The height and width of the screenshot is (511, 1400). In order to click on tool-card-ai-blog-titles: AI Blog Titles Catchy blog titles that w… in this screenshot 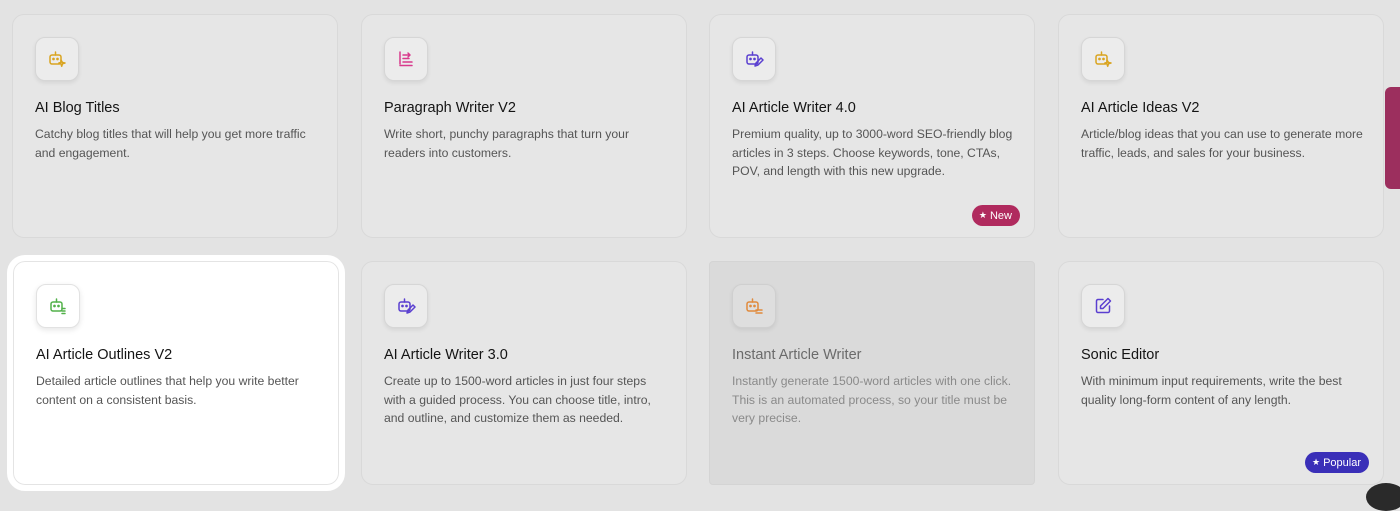, I will do `click(175, 126)`.